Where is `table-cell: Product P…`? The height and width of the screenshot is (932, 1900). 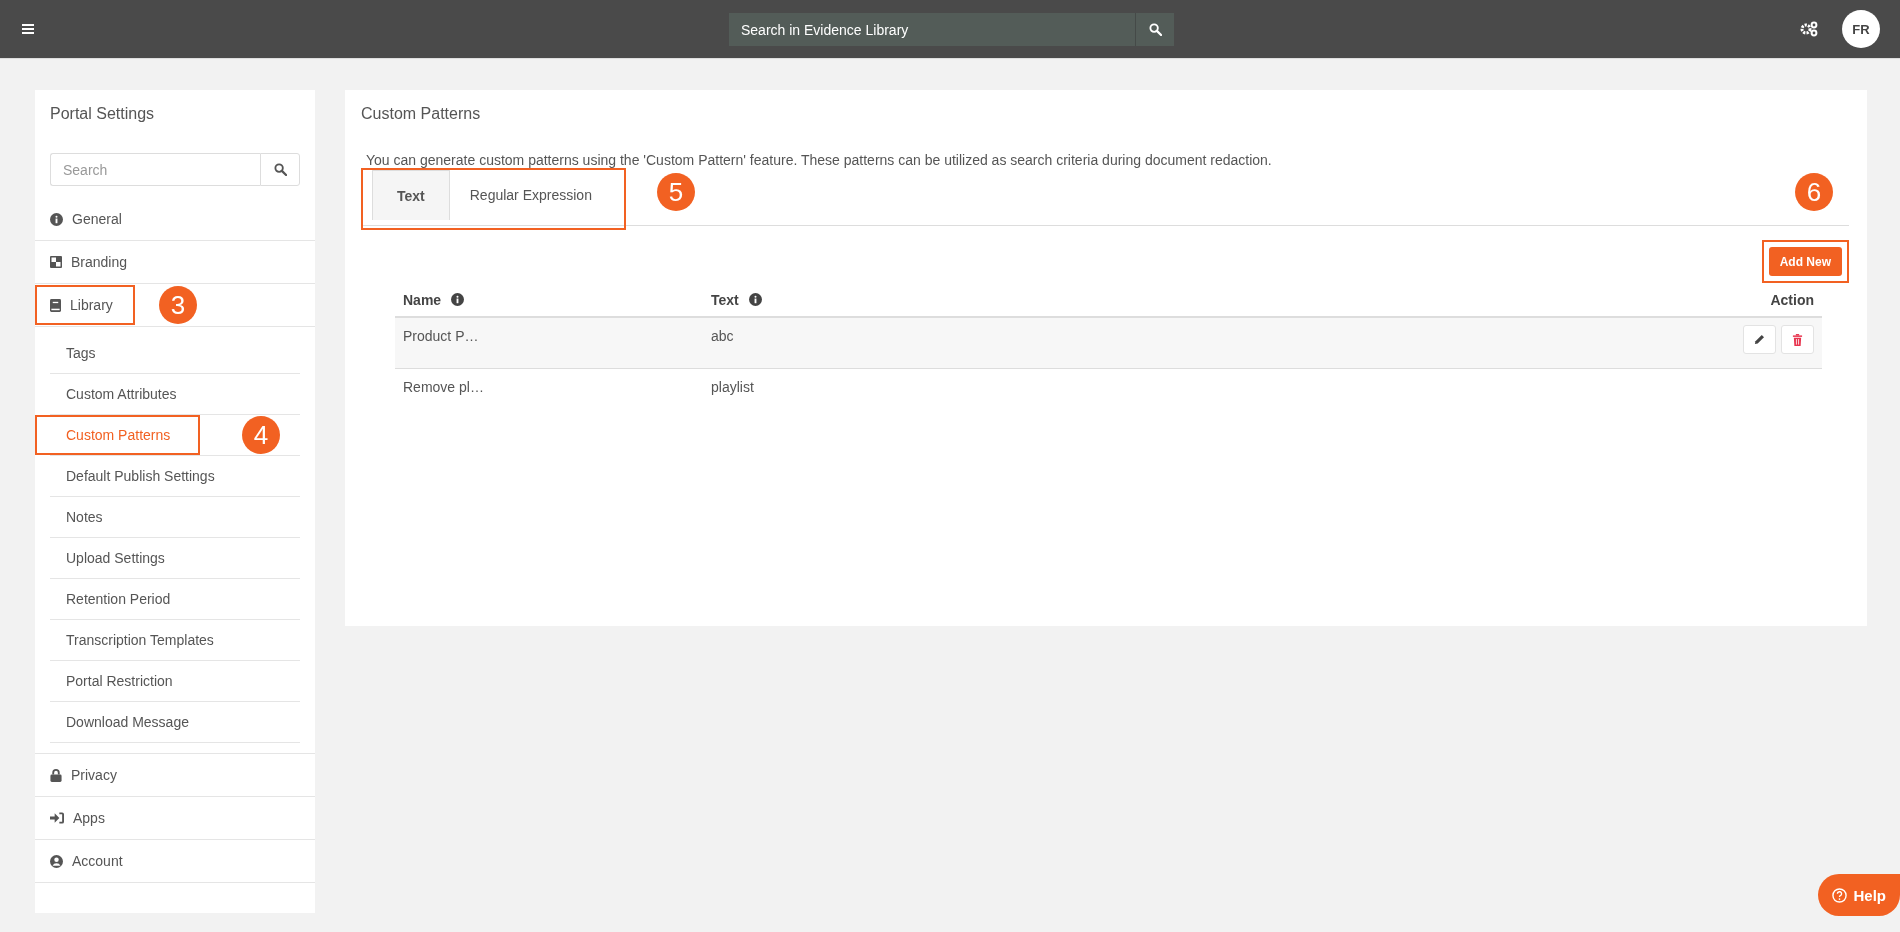 table-cell: Product P… is located at coordinates (441, 336).